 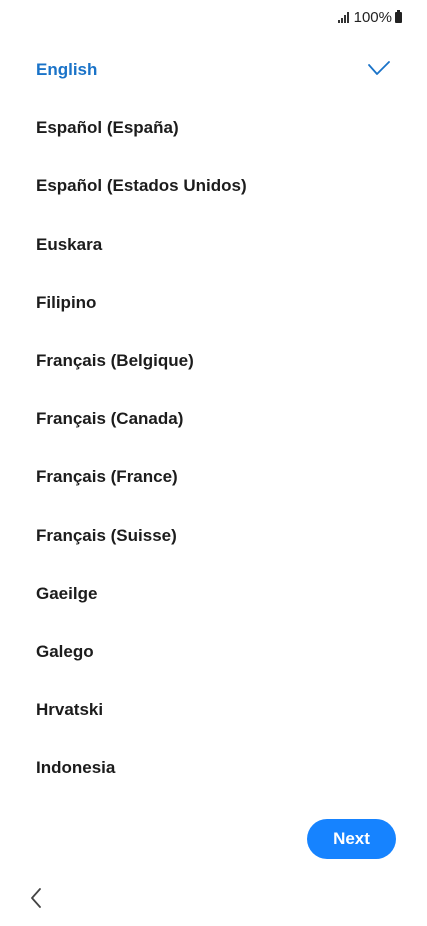 What do you see at coordinates (213, 652) in the screenshot?
I see `language-item: Galego` at bounding box center [213, 652].